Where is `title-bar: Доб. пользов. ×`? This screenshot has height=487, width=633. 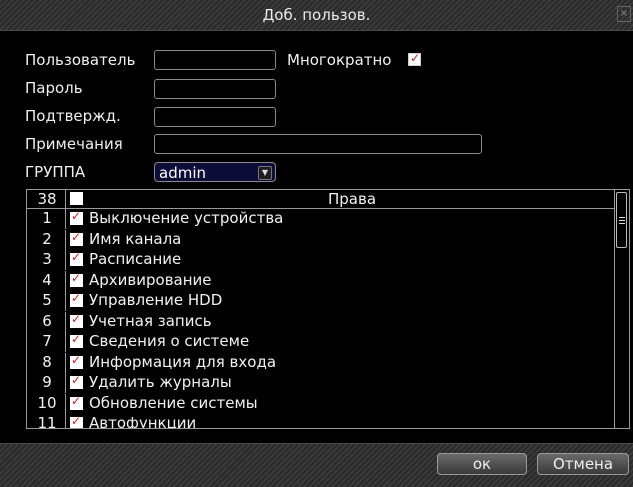
title-bar: Доб. пользов. × is located at coordinates (316, 15).